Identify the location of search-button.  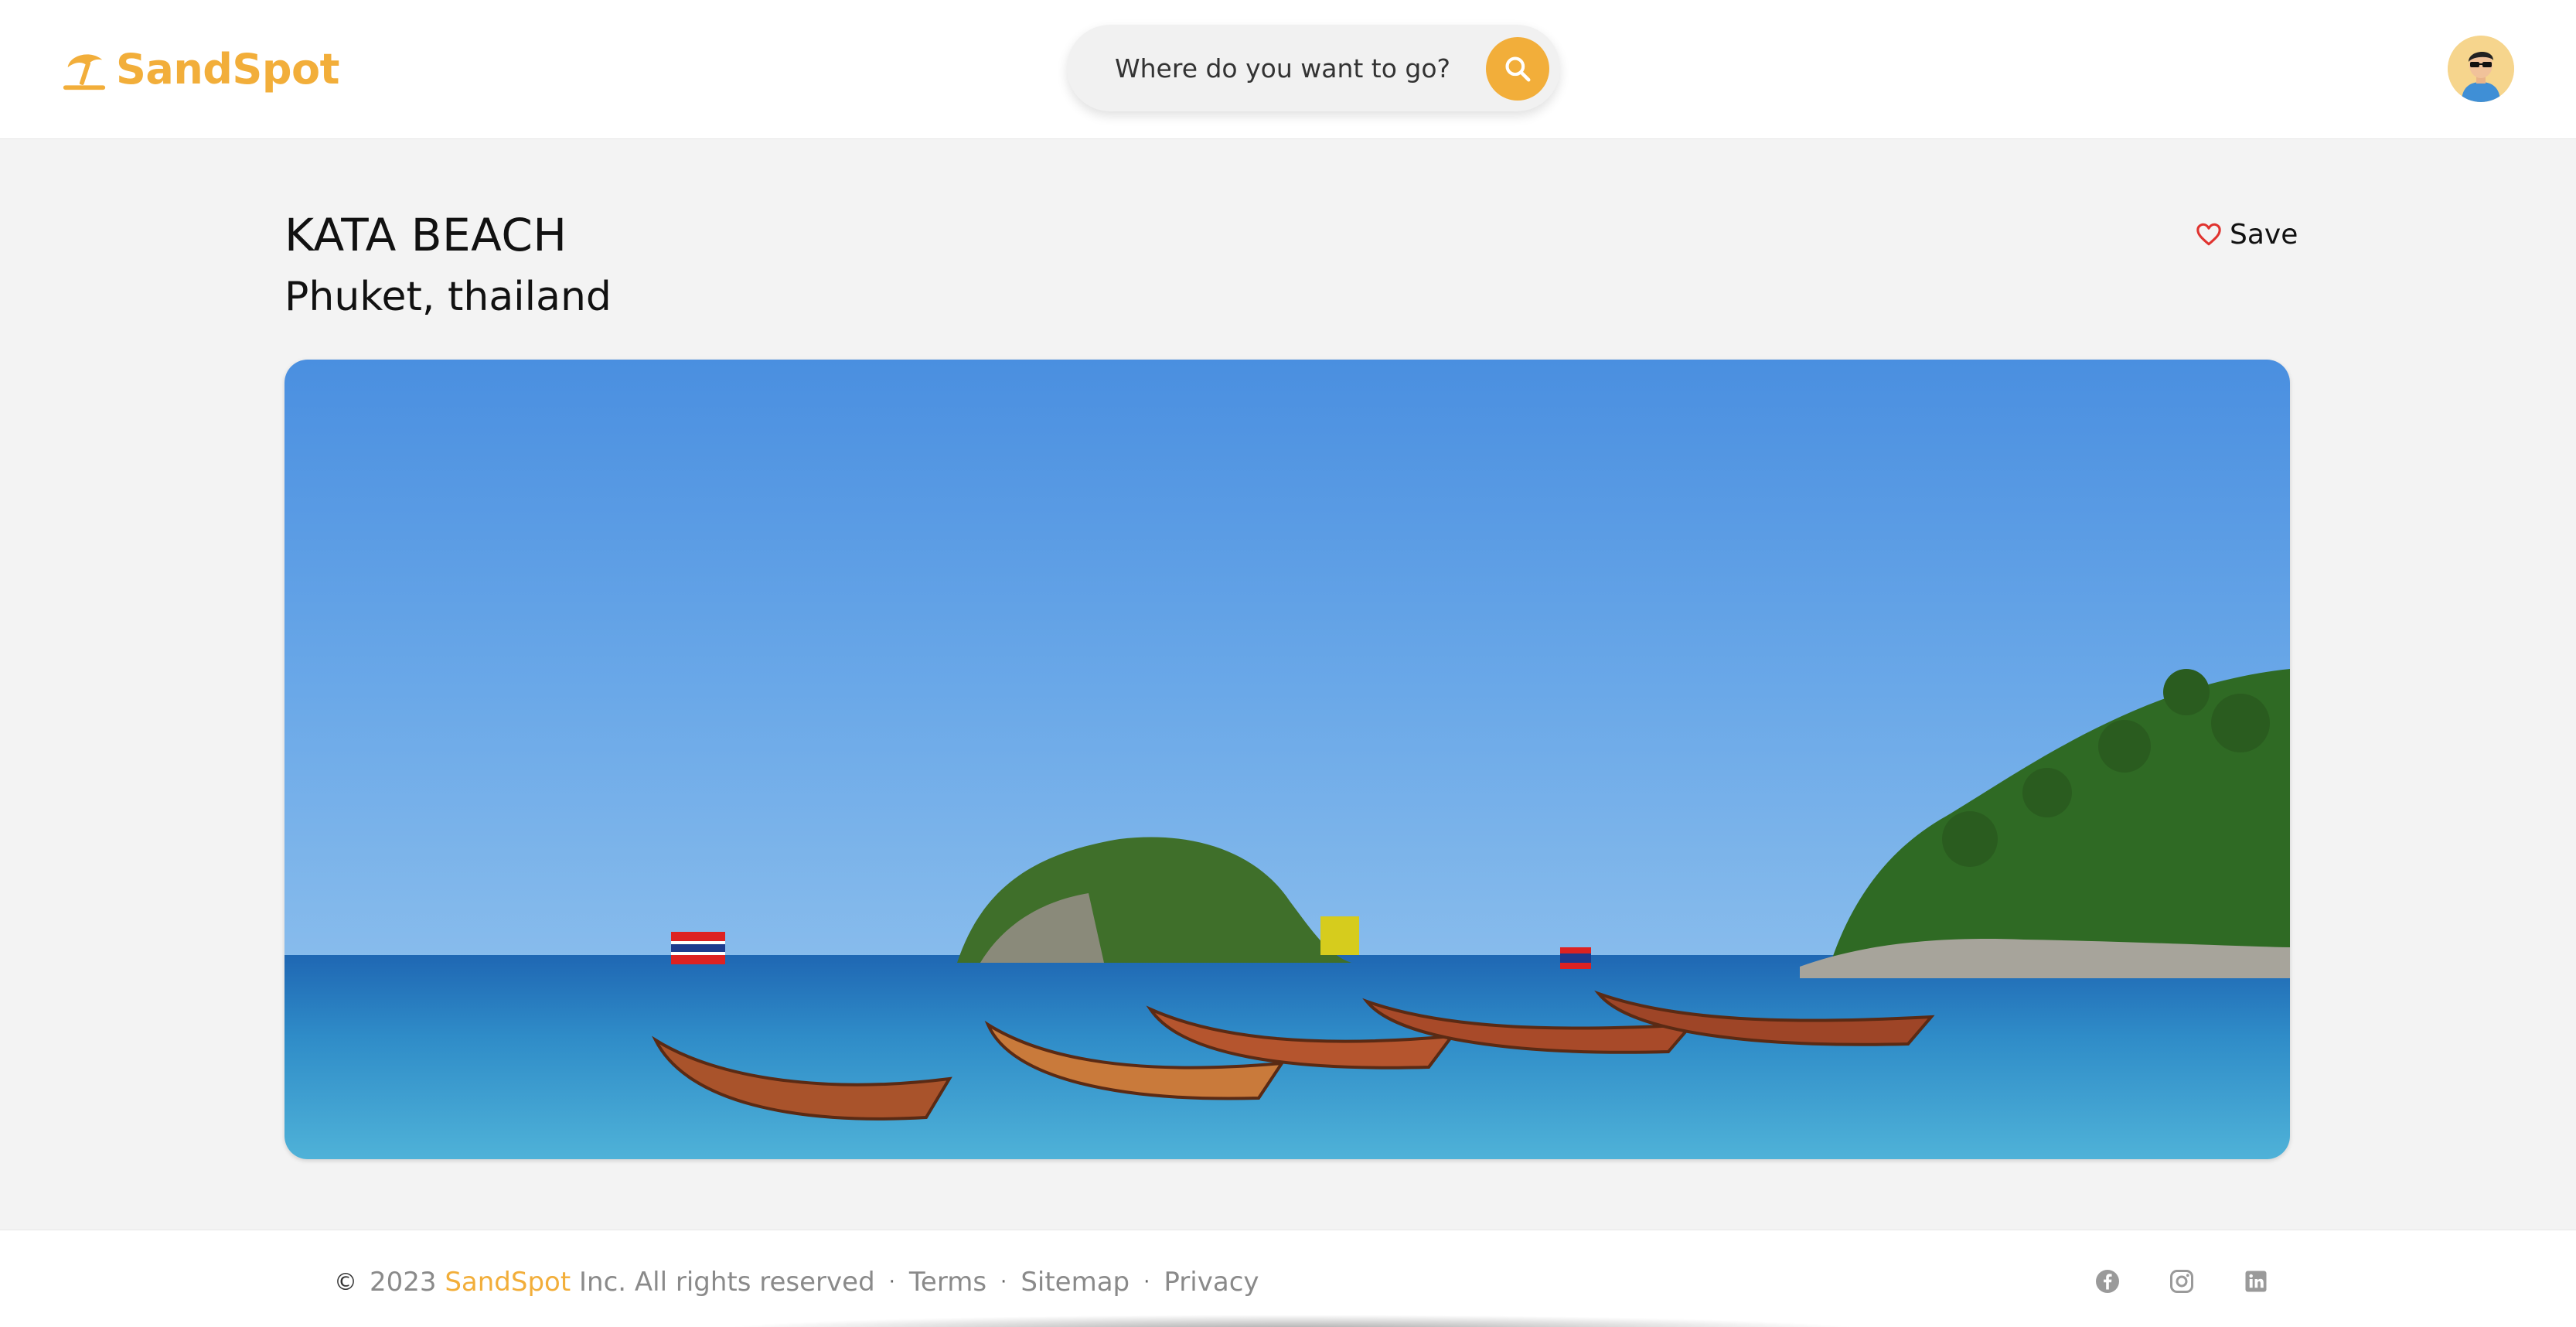
(1517, 69).